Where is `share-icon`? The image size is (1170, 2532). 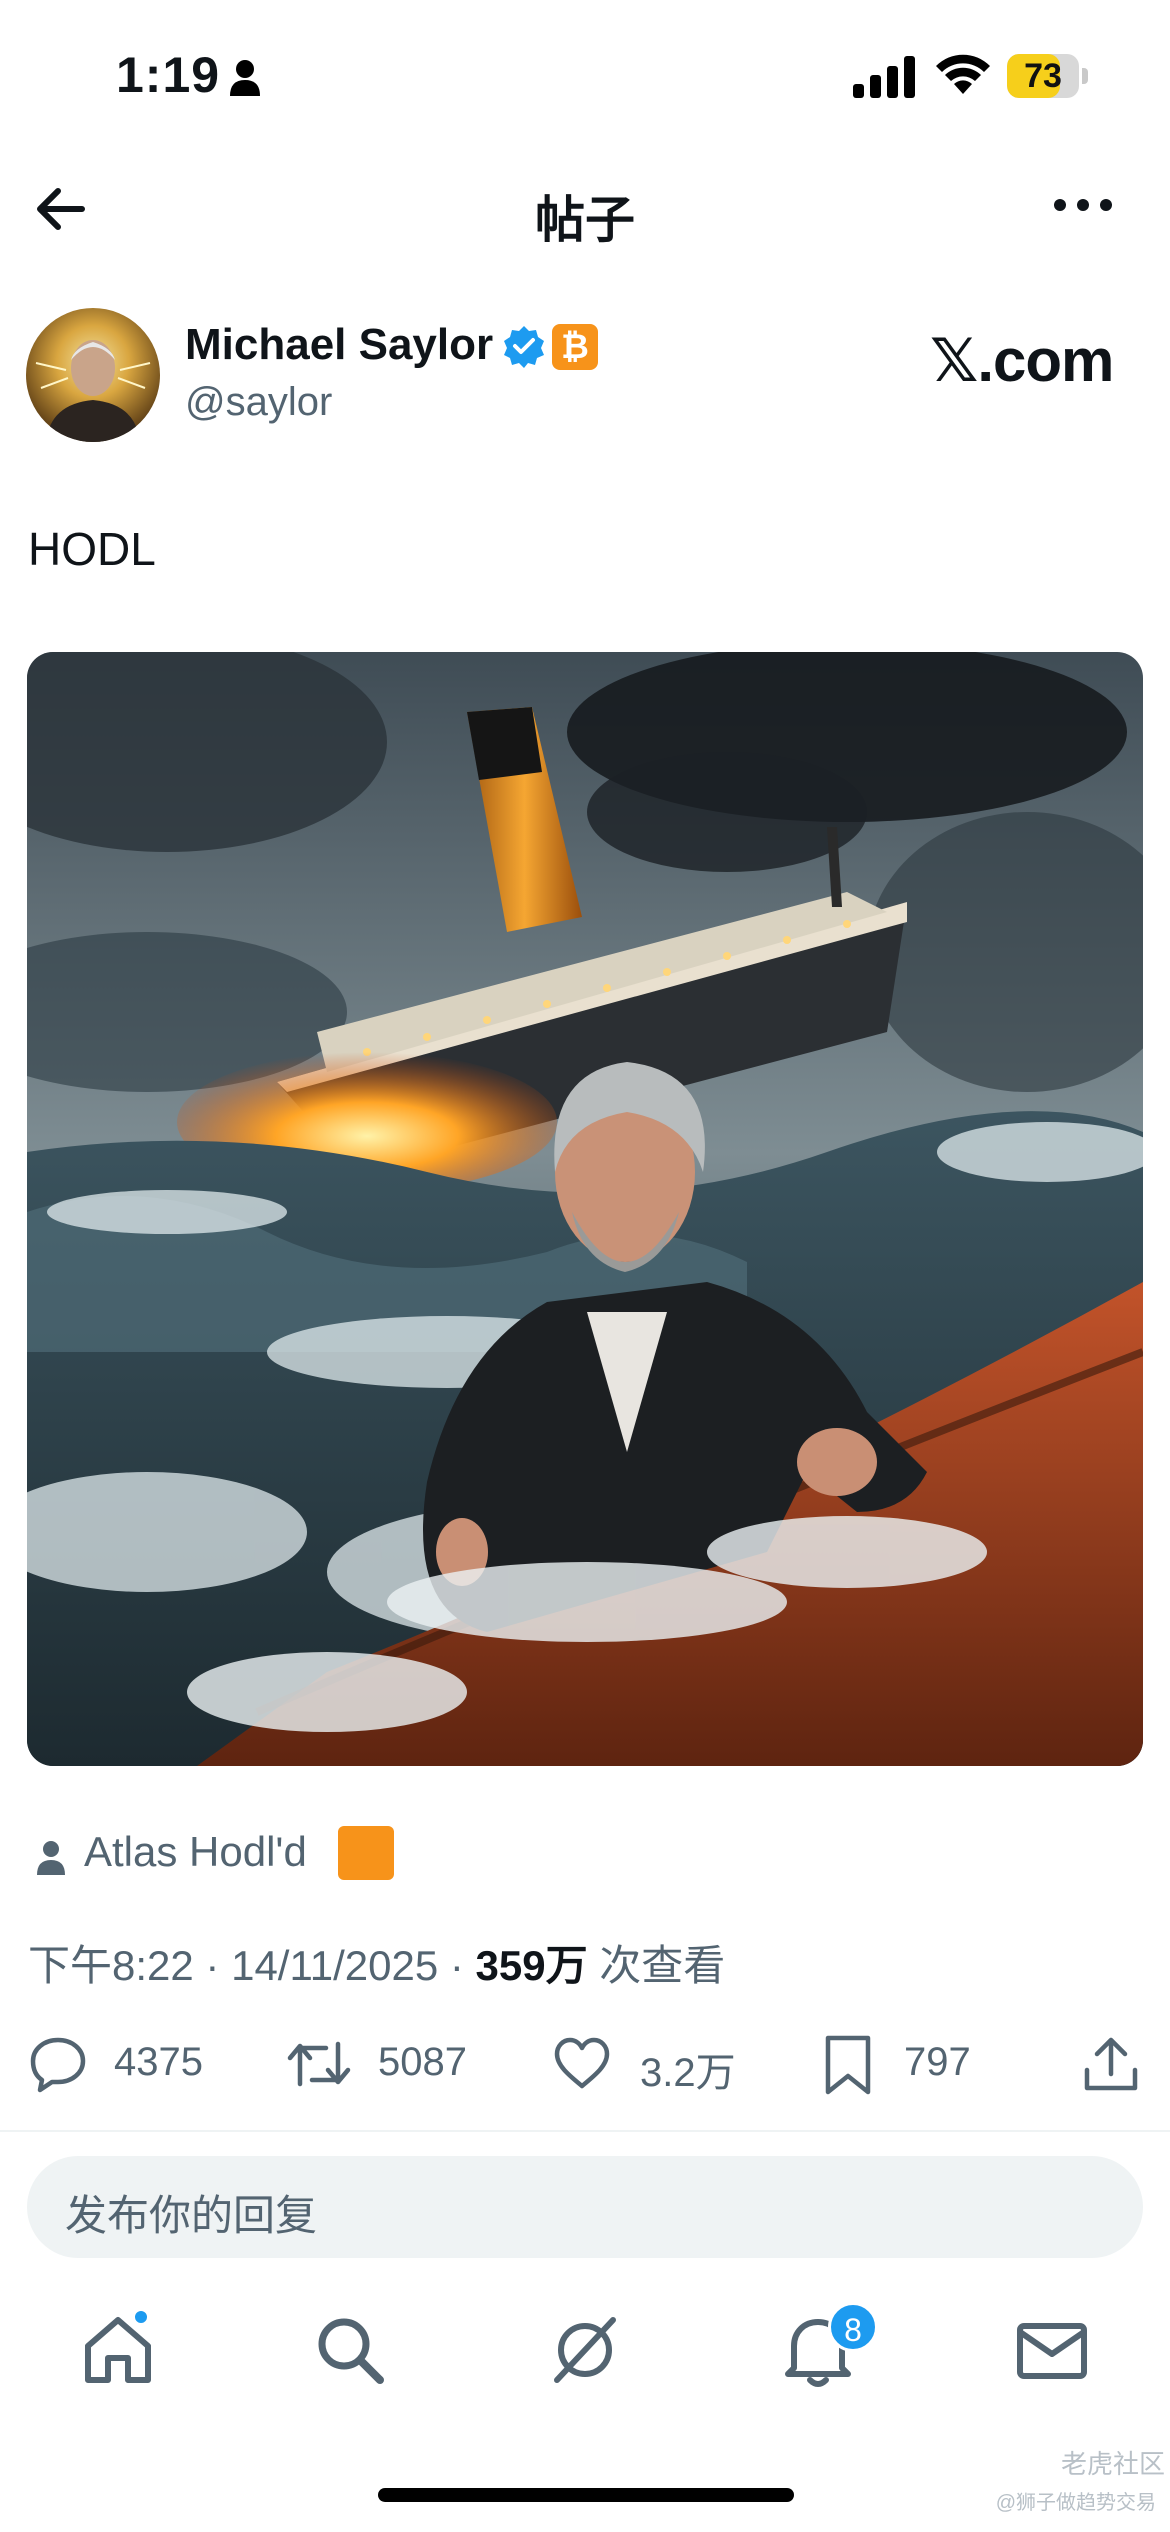
share-icon is located at coordinates (1111, 2064).